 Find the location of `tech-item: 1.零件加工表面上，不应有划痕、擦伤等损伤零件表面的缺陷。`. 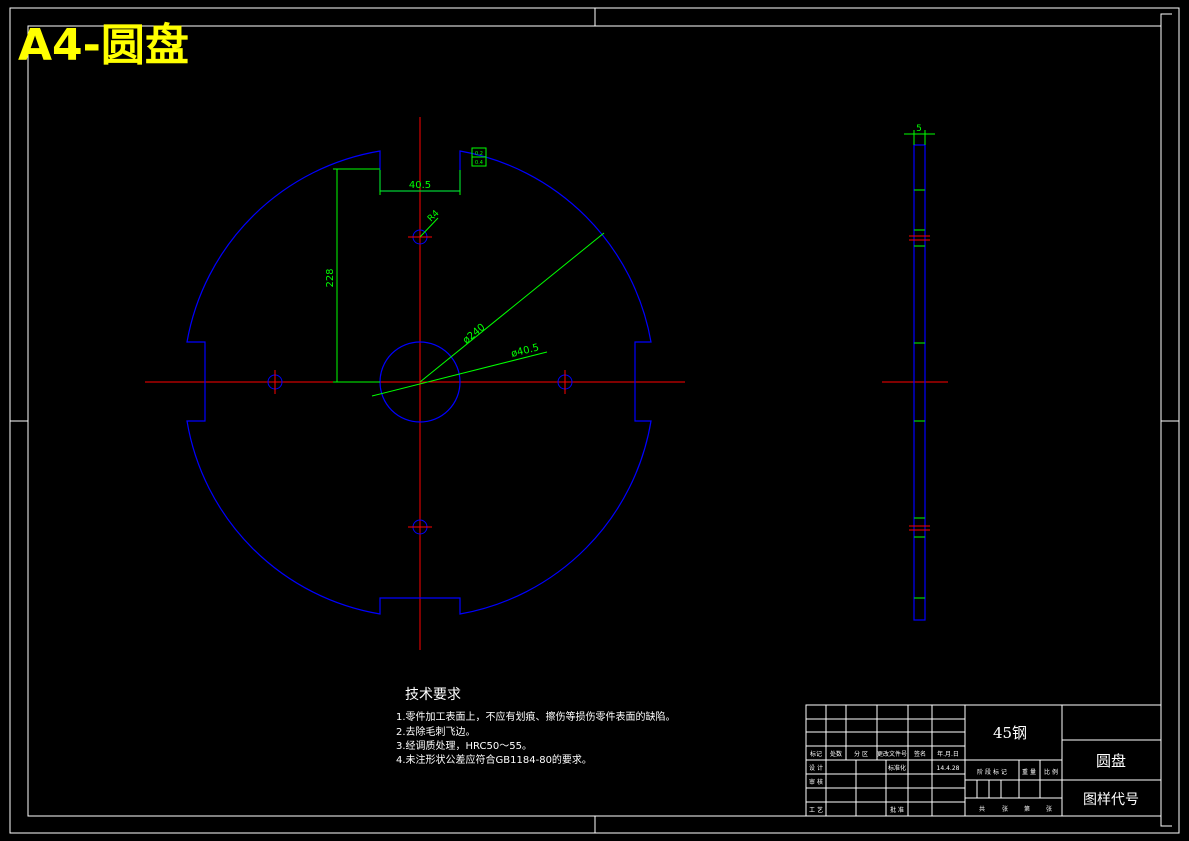

tech-item: 1.零件加工表面上，不应有划痕、擦伤等损伤零件表面的缺陷。 is located at coordinates (536, 716).